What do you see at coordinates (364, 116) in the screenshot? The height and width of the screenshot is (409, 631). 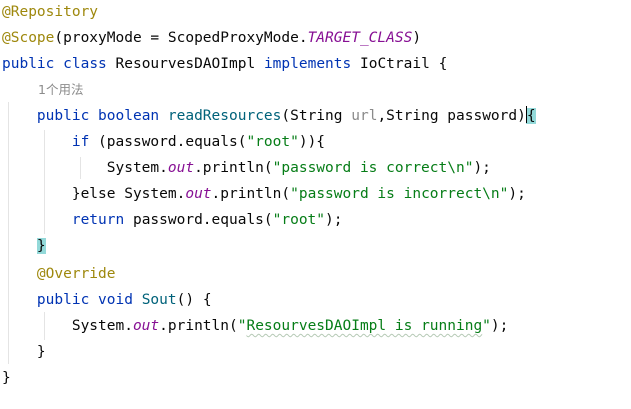 I see `param-url: url` at bounding box center [364, 116].